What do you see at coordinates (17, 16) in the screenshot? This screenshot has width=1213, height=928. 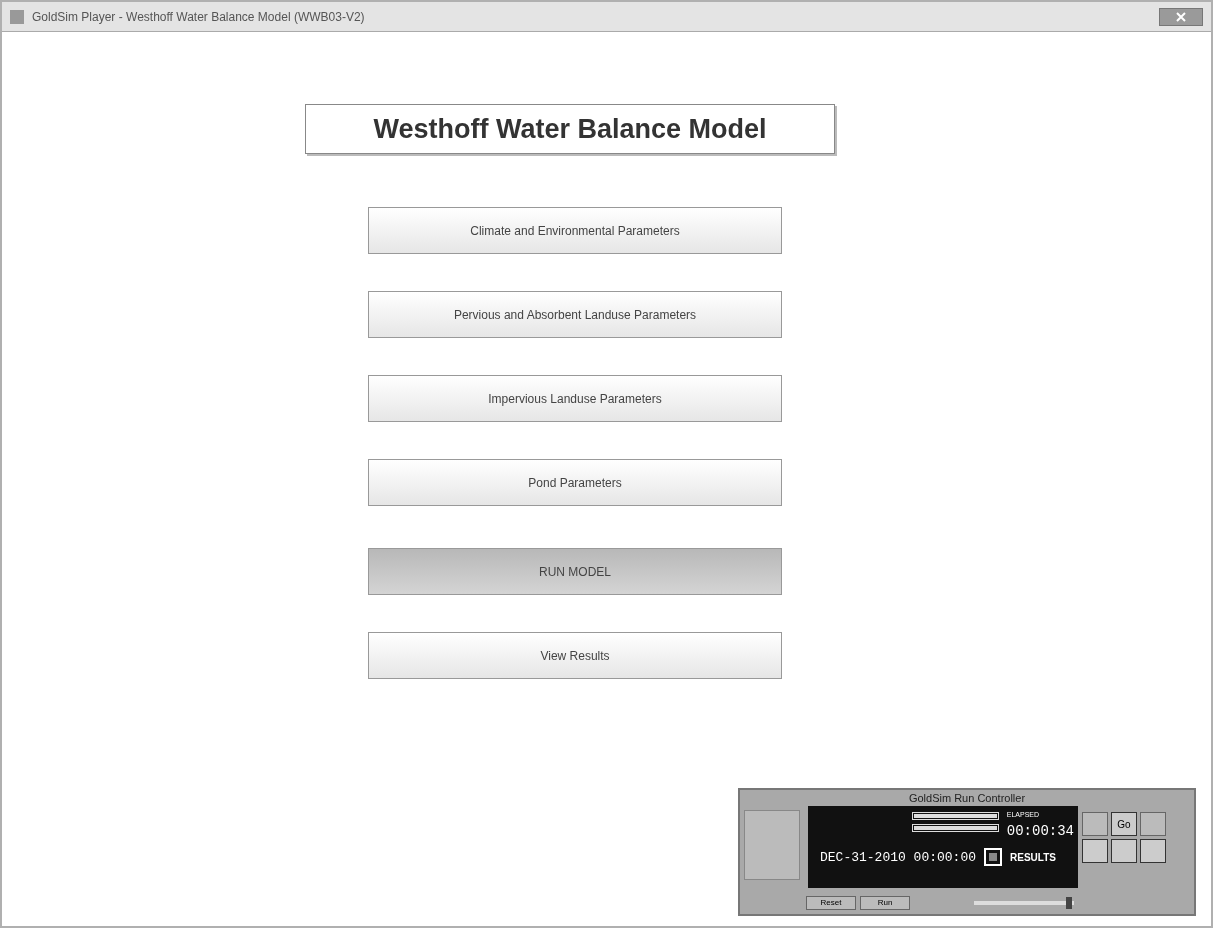 I see `app-icon` at bounding box center [17, 16].